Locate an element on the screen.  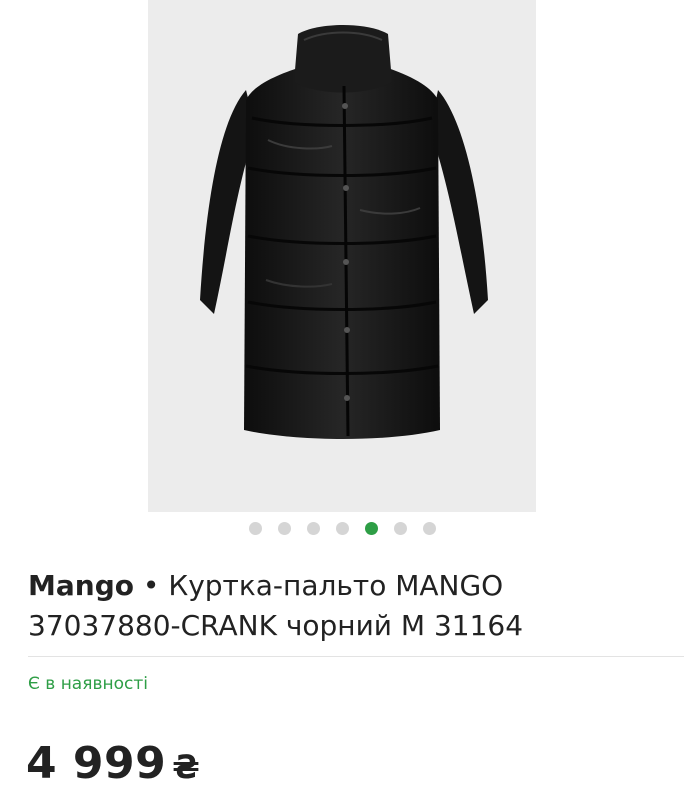
divider is located at coordinates (356, 656).